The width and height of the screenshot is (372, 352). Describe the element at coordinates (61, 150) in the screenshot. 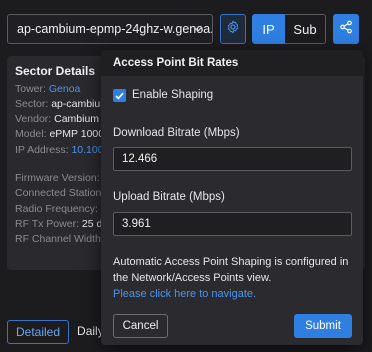

I see `ip-address-row: IP Address: 10.100.` at that location.